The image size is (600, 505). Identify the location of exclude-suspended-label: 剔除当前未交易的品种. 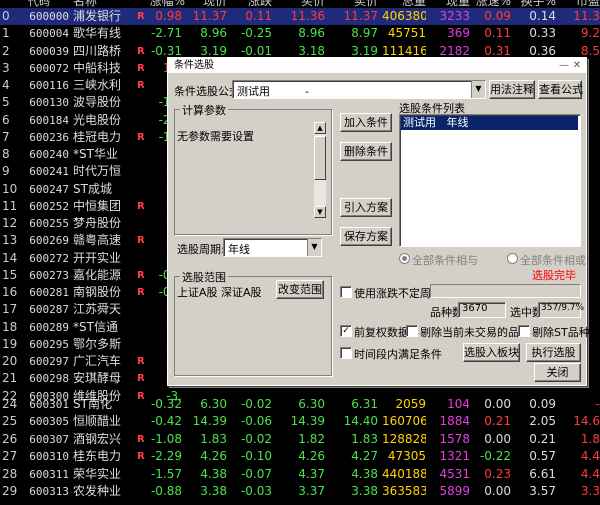
(475, 332).